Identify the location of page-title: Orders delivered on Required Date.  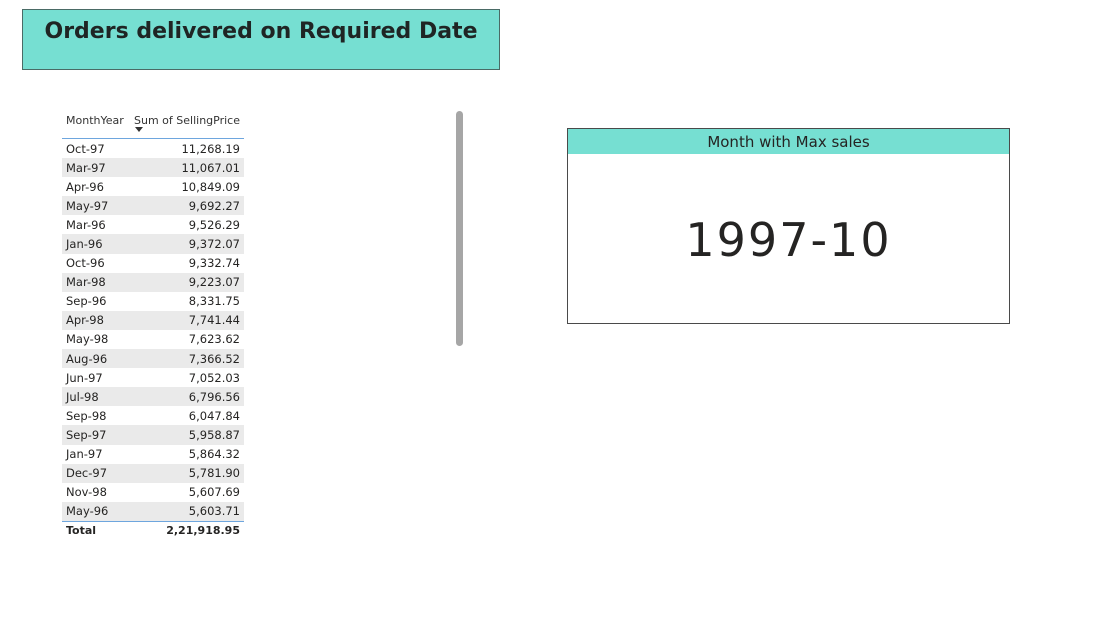
(261, 31).